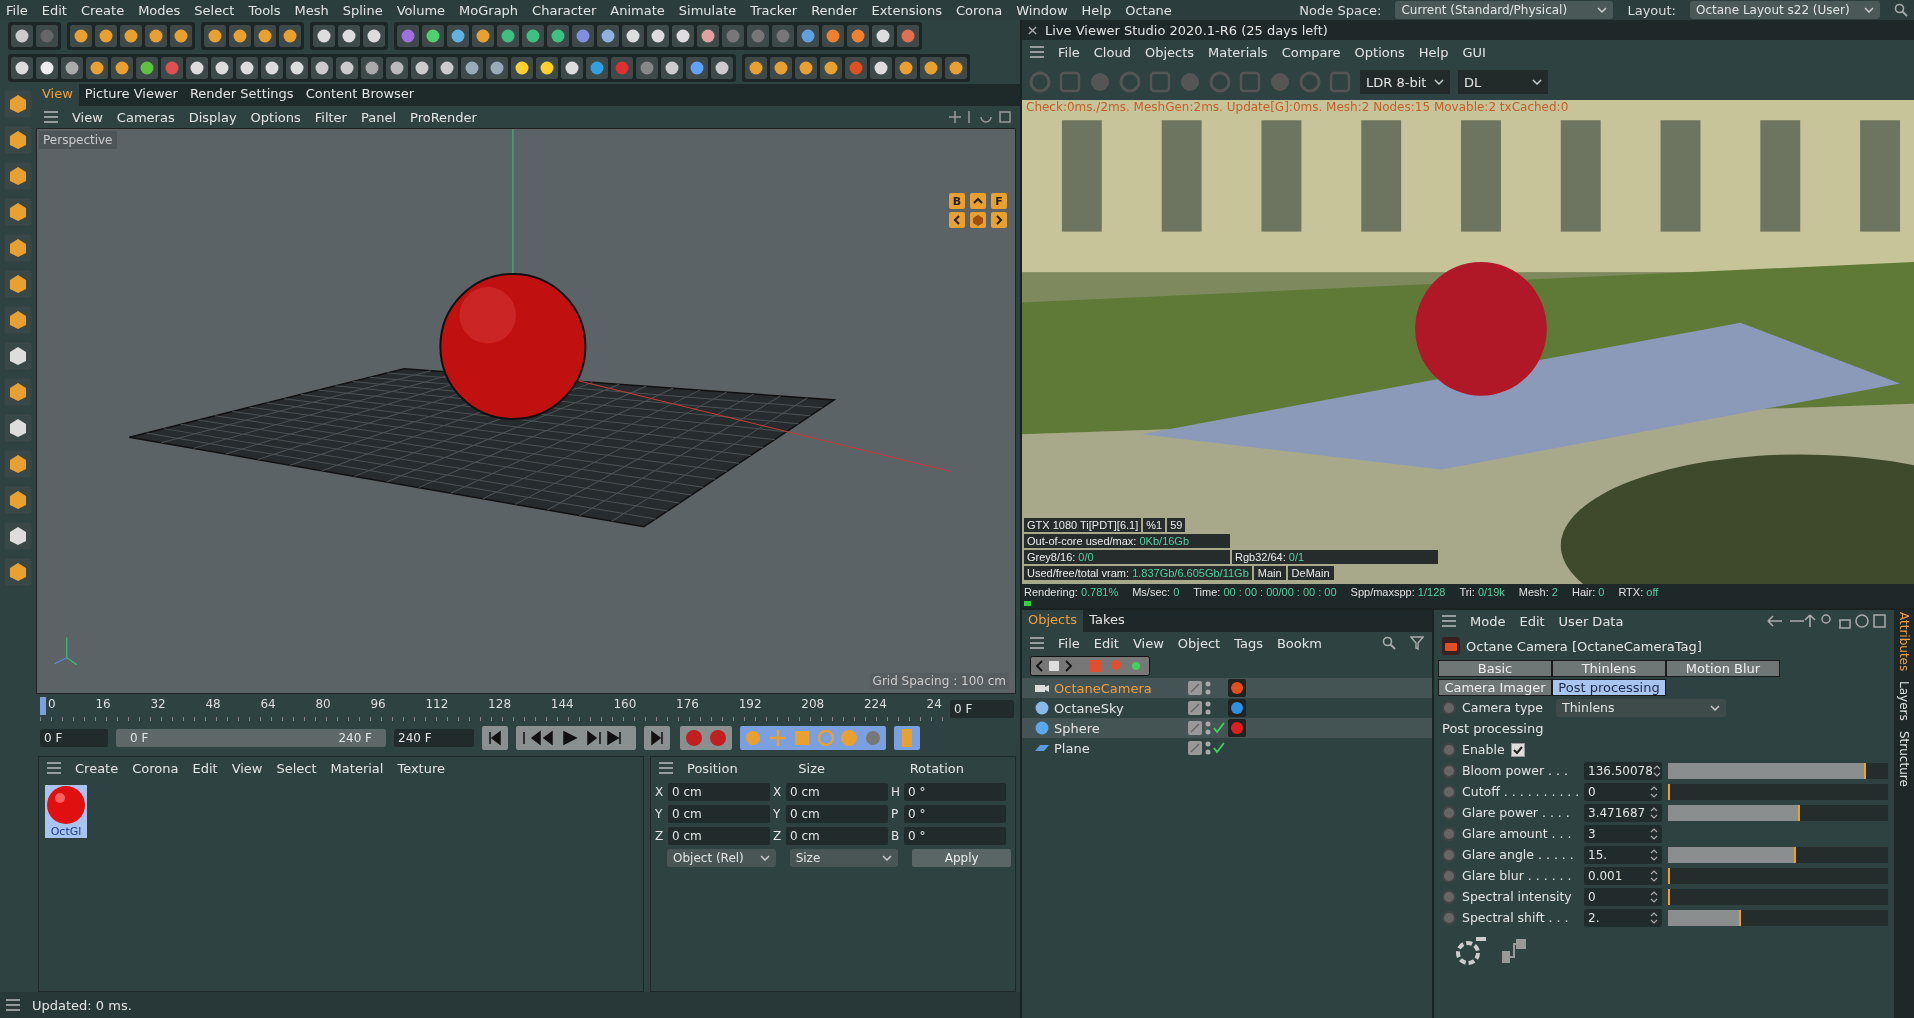 This screenshot has height=1018, width=1914. I want to click on tag-icon, so click(1237, 708).